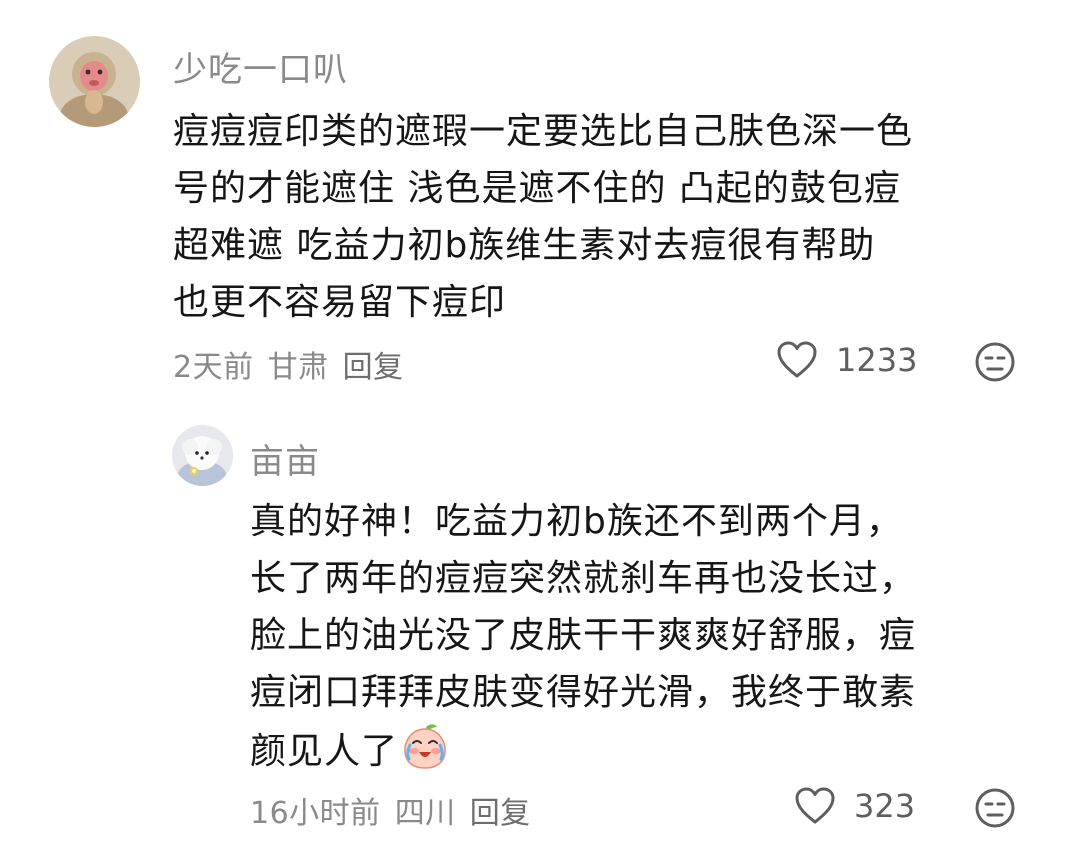 The height and width of the screenshot is (859, 1080). I want to click on reply-text-line: 痘闭口拜拜皮肤变得好光滑，我终于敢素, so click(583, 692).